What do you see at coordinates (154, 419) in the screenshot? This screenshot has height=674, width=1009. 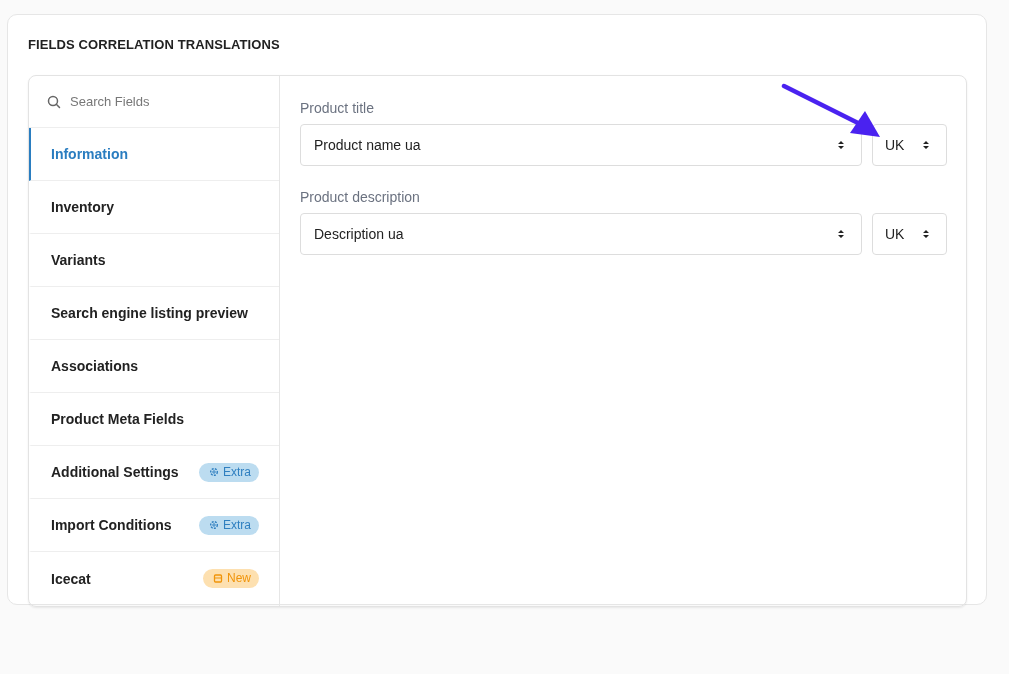 I see `sidebar-item: Product Meta Fields` at bounding box center [154, 419].